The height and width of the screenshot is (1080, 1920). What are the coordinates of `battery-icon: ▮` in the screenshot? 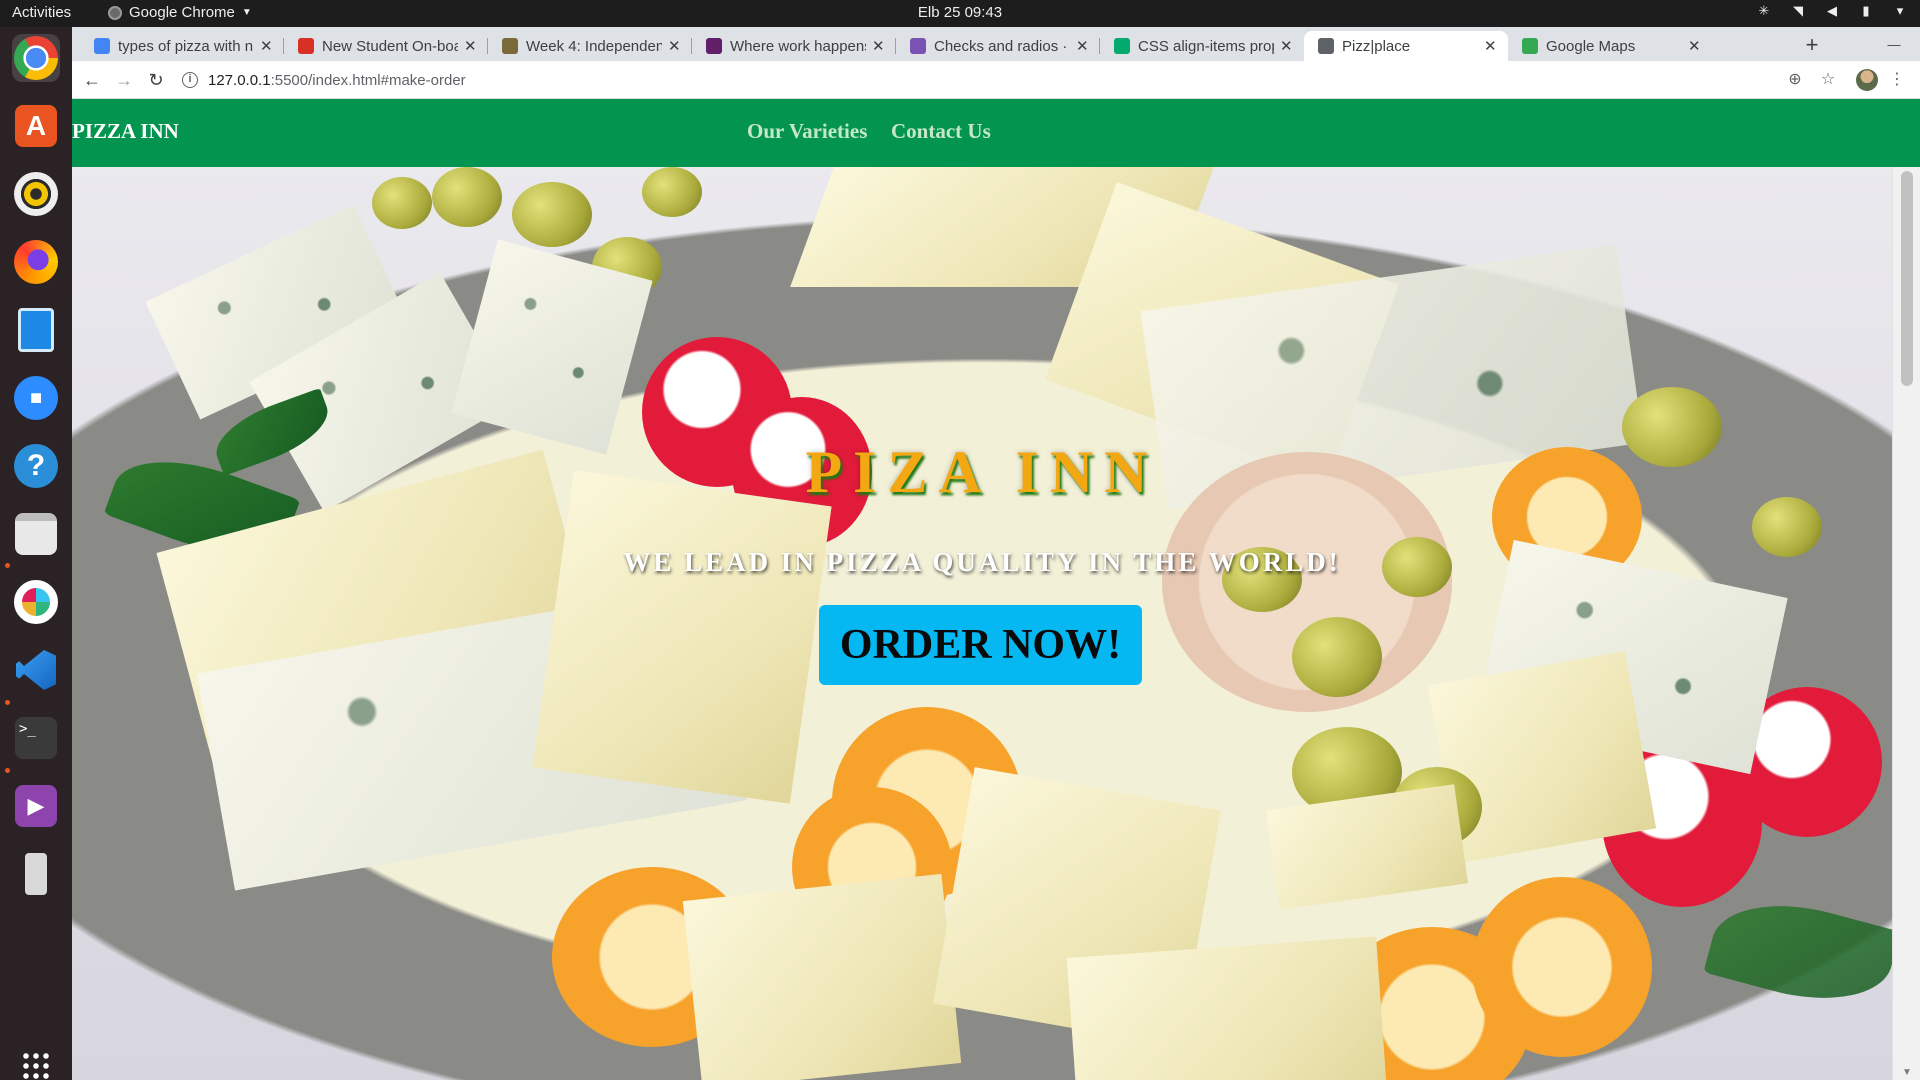 It's located at (1866, 11).